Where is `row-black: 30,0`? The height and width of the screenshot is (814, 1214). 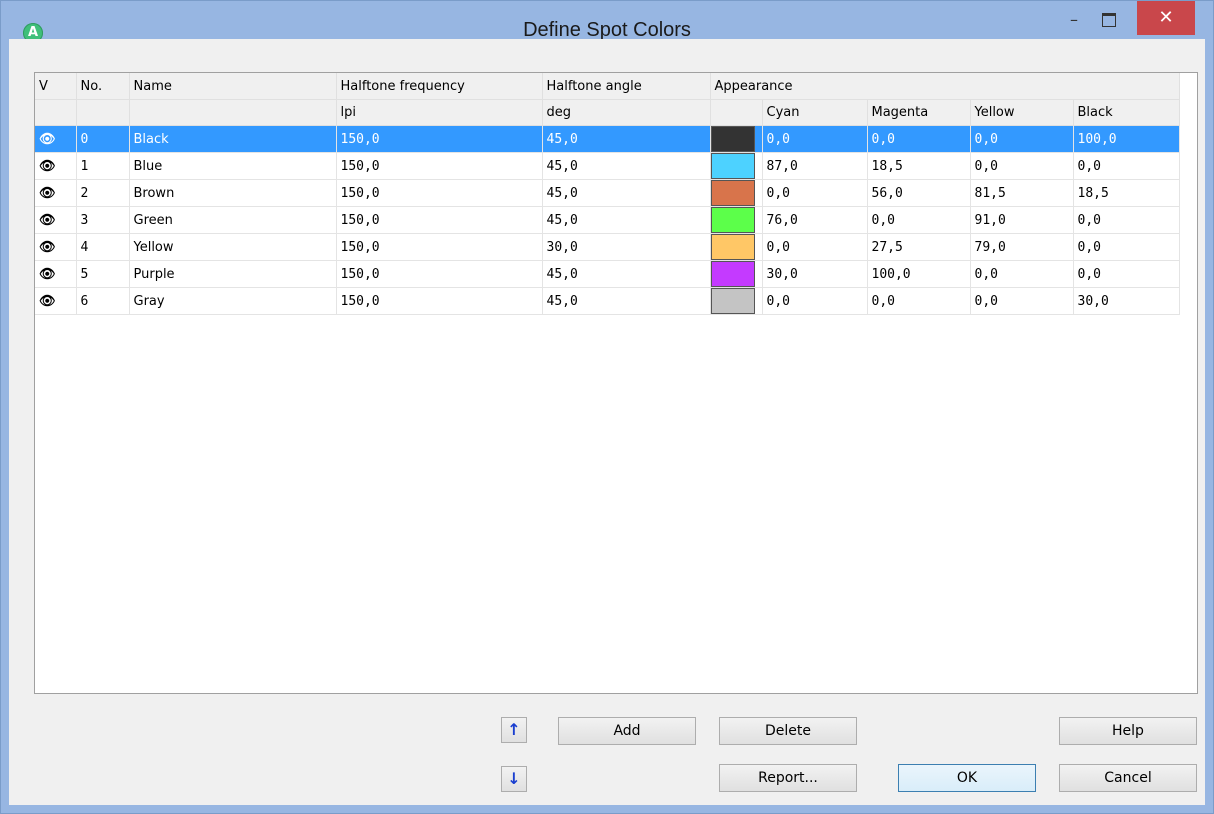 row-black: 30,0 is located at coordinates (1126, 301).